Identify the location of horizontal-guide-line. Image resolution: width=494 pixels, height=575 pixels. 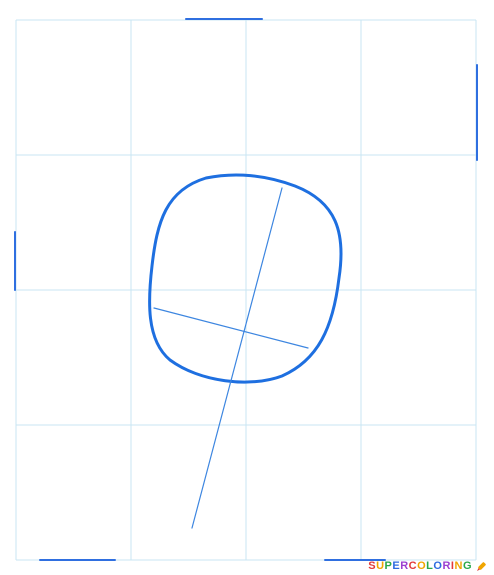
(231, 328).